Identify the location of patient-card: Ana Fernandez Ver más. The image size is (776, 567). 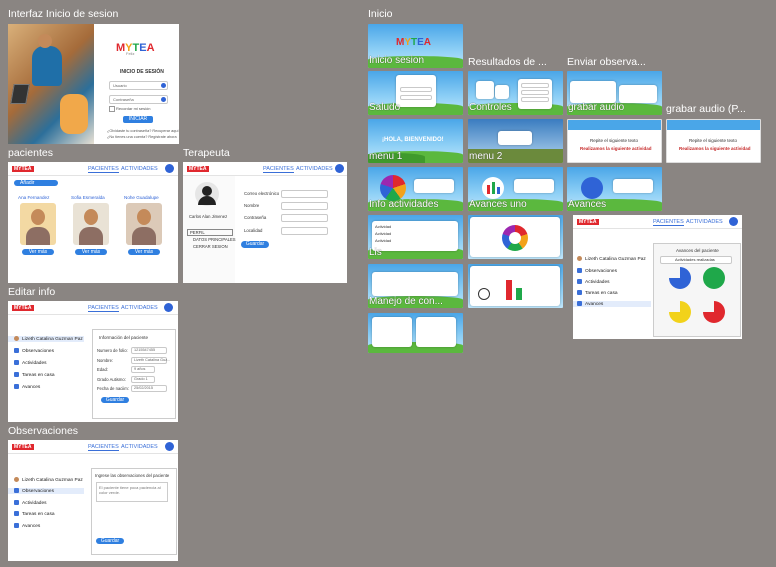
(38, 227).